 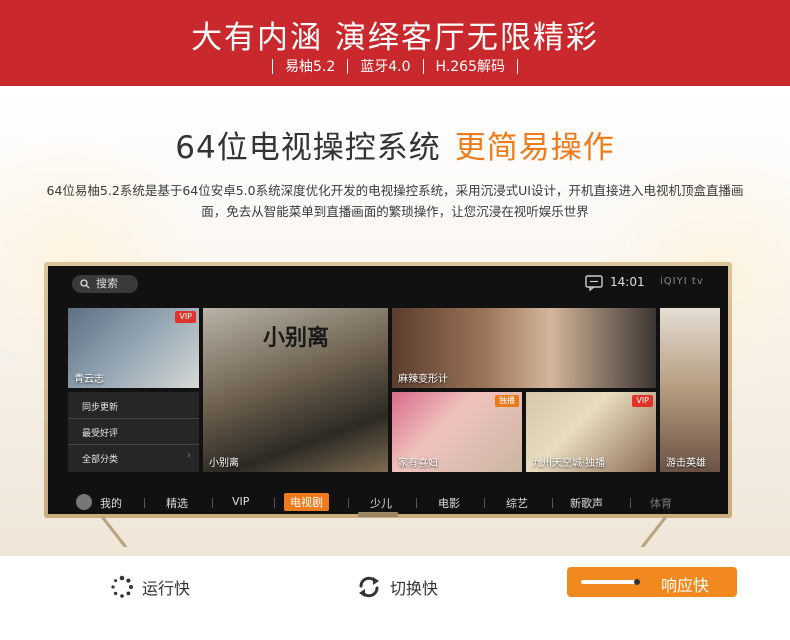 I want to click on feature-bar: 运行快 切换快 响应快, so click(x=395, y=598).